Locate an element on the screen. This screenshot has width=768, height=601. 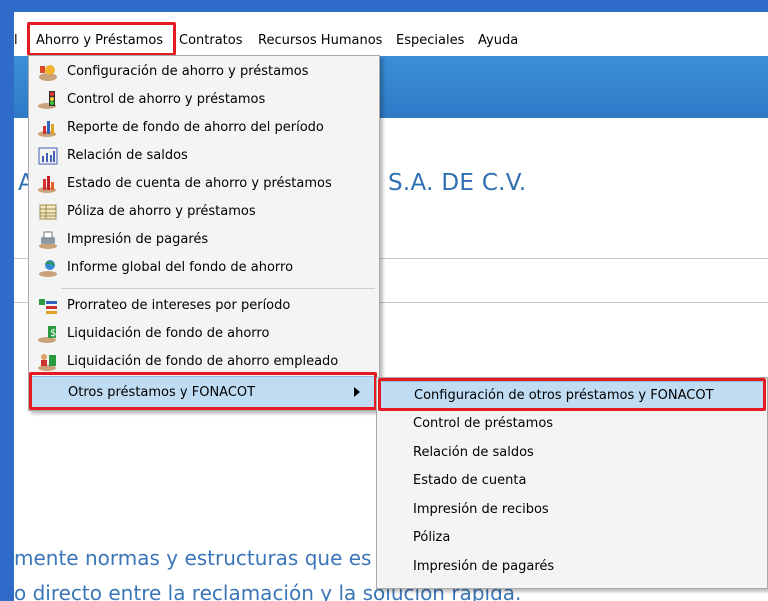
menu-item-label: Prorrateo de intereses por período is located at coordinates (179, 305).